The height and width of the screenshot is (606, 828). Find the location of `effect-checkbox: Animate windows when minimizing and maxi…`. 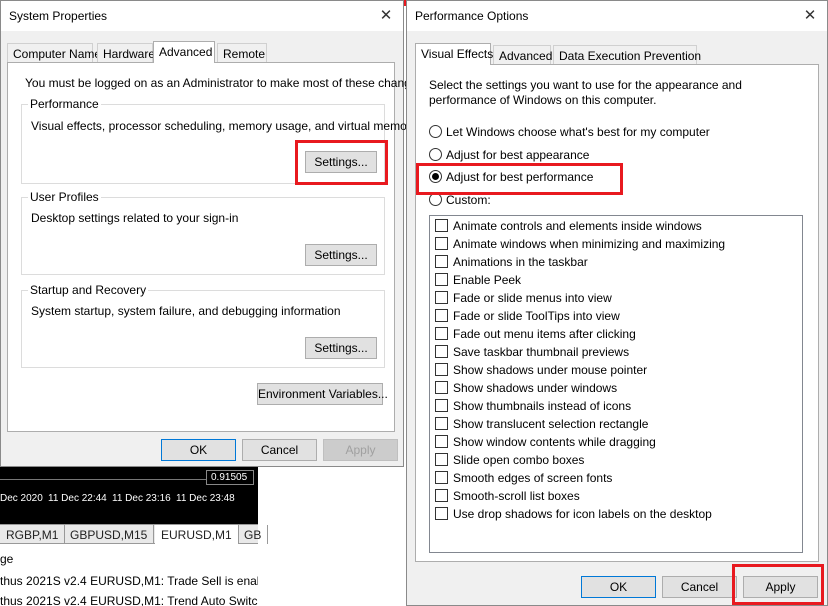

effect-checkbox: Animate windows when minimizing and maxi… is located at coordinates (580, 246).